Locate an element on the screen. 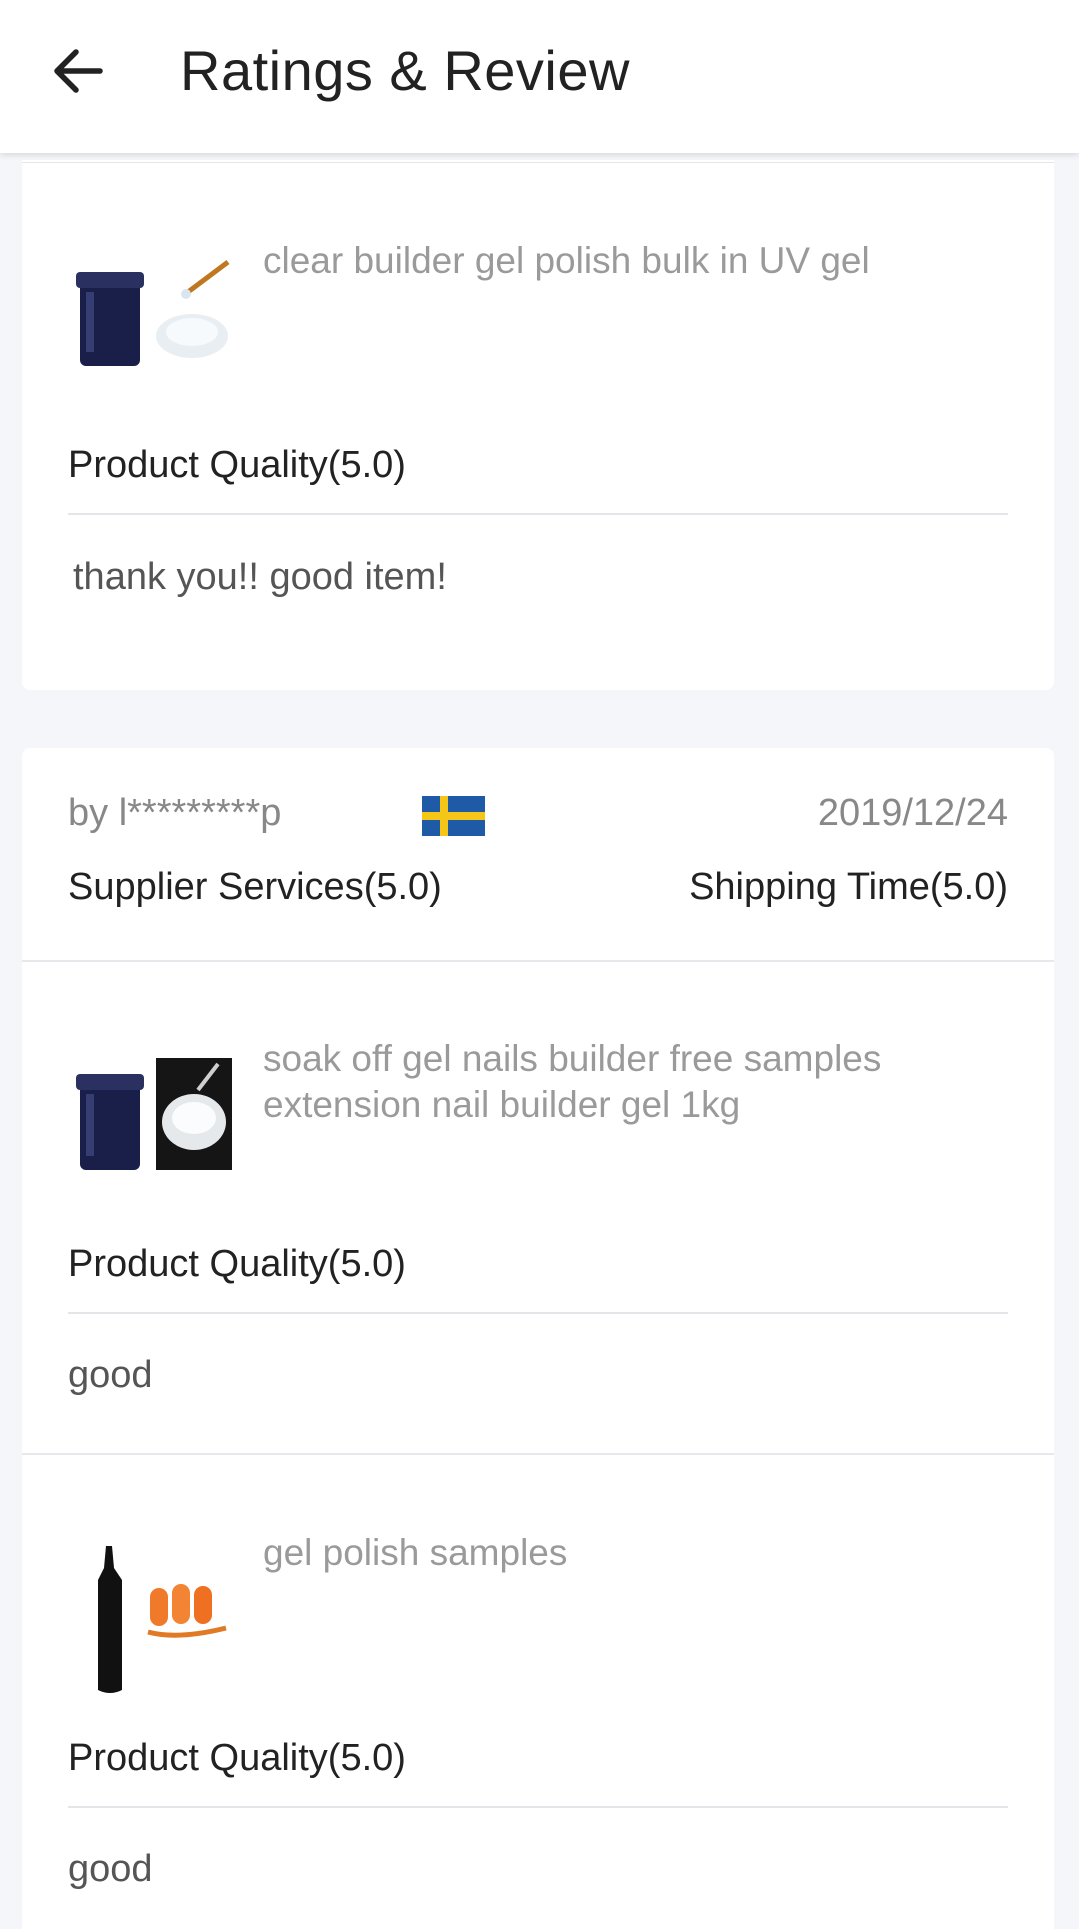  supplier-services-rating: Supplier Services(5.0) is located at coordinates (255, 887).